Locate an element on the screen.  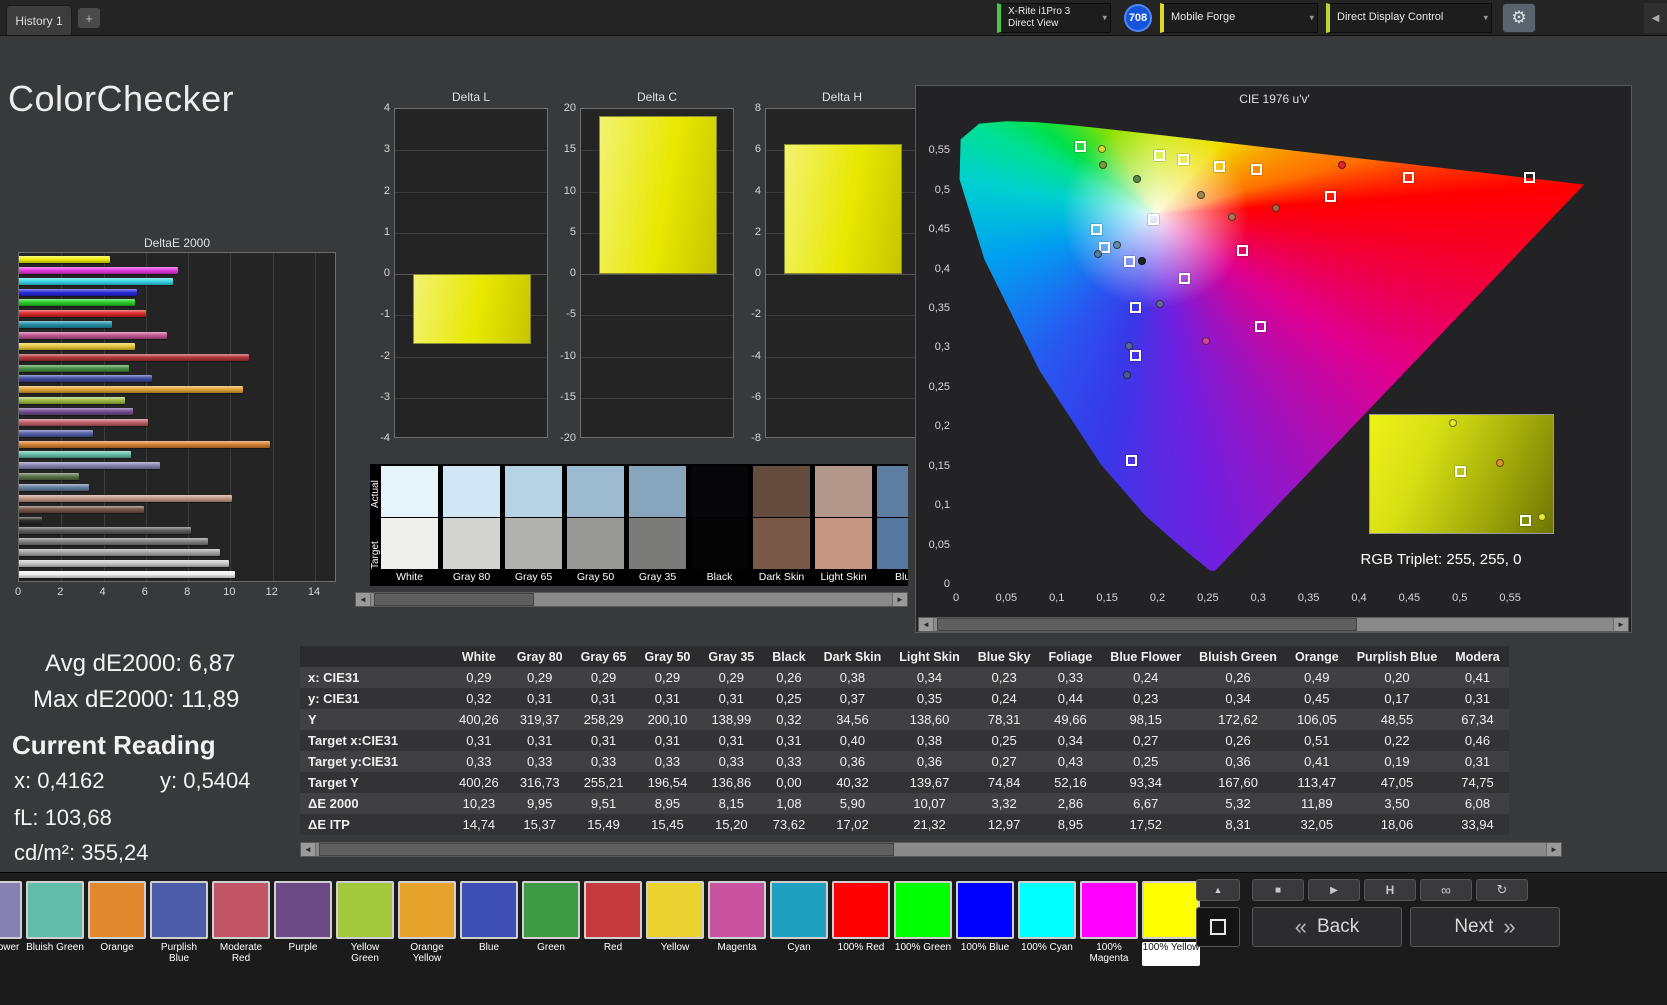
table-cell: 200,10 is located at coordinates (667, 719).